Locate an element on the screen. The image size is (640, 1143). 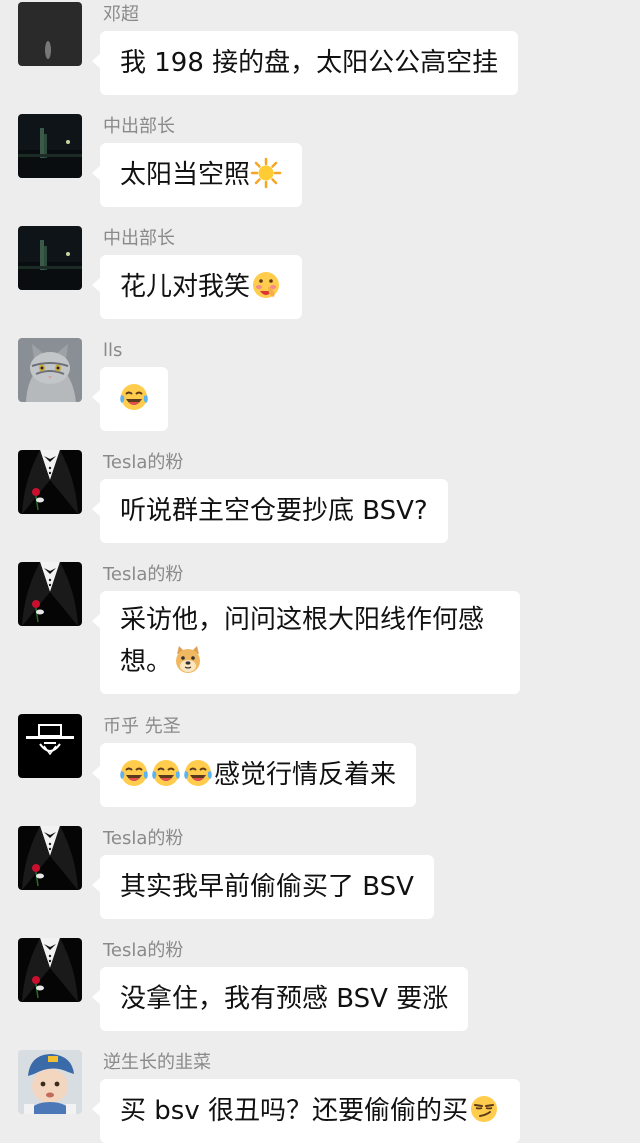
message-bubble: 感觉行情反着来 is located at coordinates (254, 775).